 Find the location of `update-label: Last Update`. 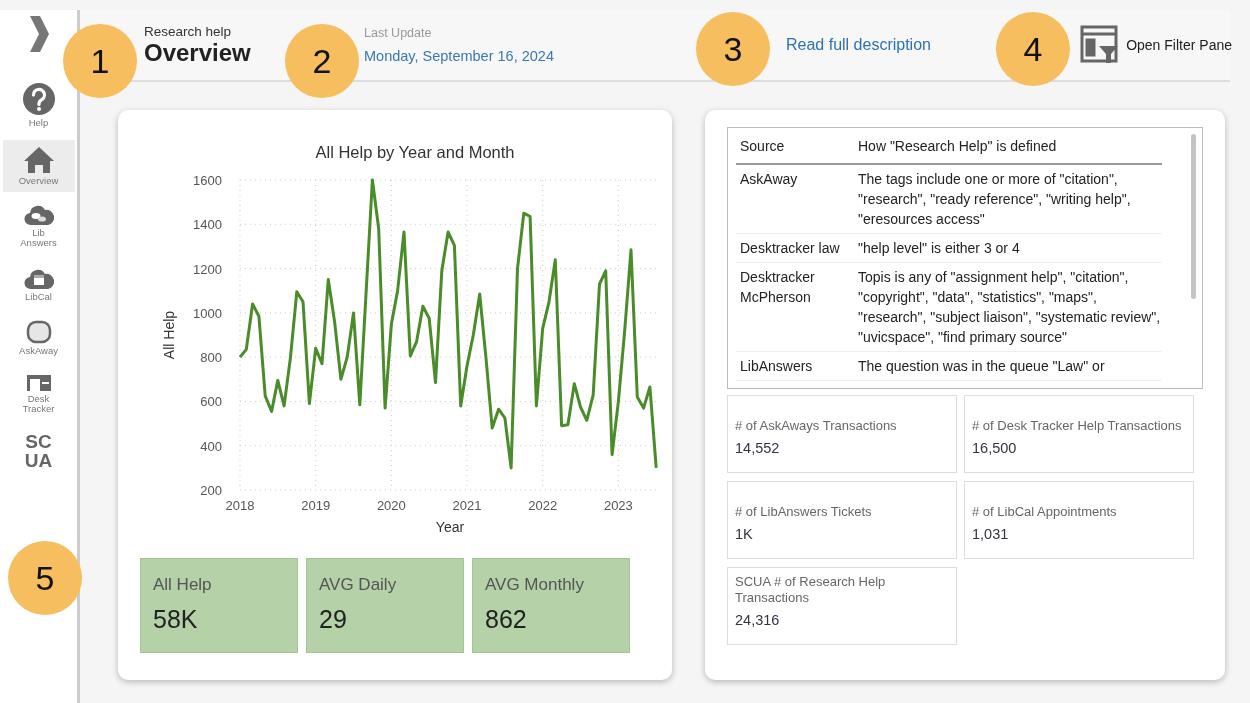

update-label: Last Update is located at coordinates (398, 33).